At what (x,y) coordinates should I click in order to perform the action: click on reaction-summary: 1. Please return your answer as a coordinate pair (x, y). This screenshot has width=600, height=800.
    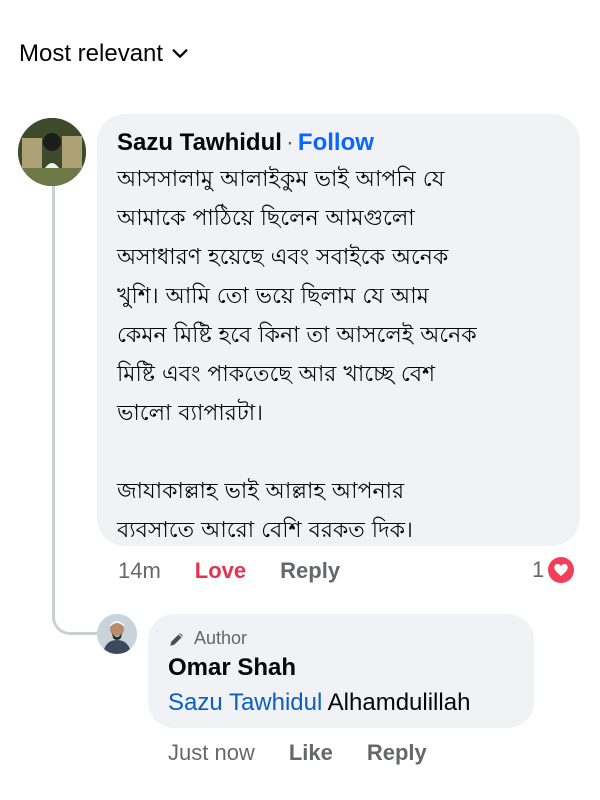
    Looking at the image, I should click on (553, 570).